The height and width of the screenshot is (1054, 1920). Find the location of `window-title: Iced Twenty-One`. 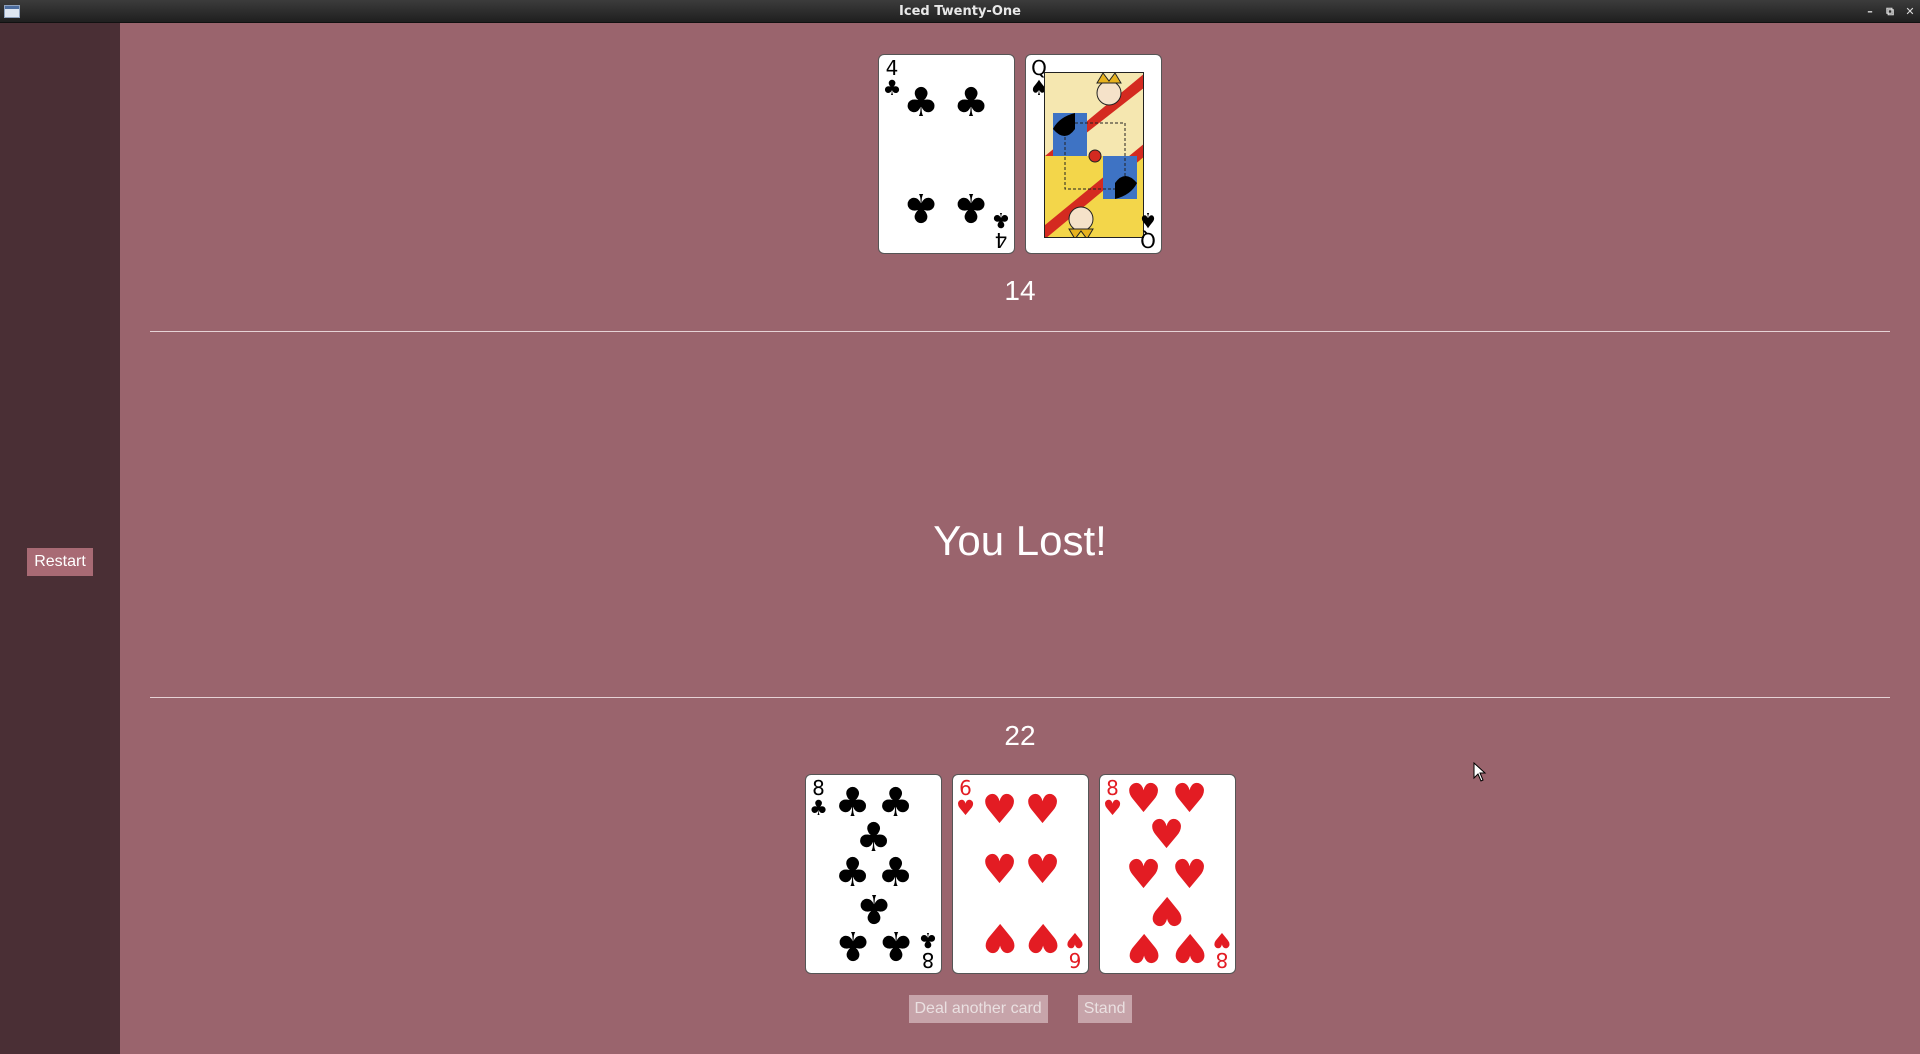

window-title: Iced Twenty-One is located at coordinates (960, 11).